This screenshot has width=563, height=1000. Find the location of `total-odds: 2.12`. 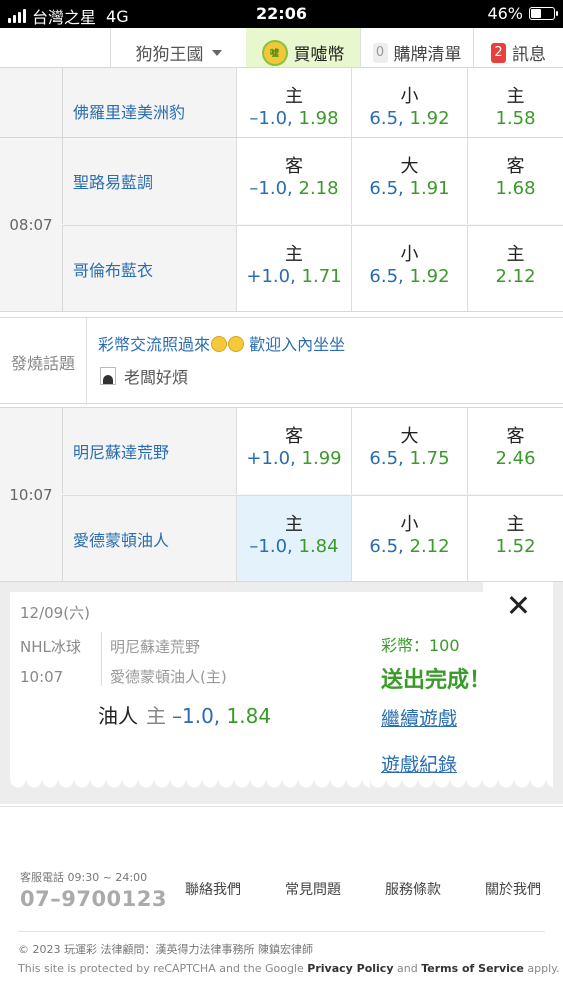

total-odds: 2.12 is located at coordinates (429, 546).